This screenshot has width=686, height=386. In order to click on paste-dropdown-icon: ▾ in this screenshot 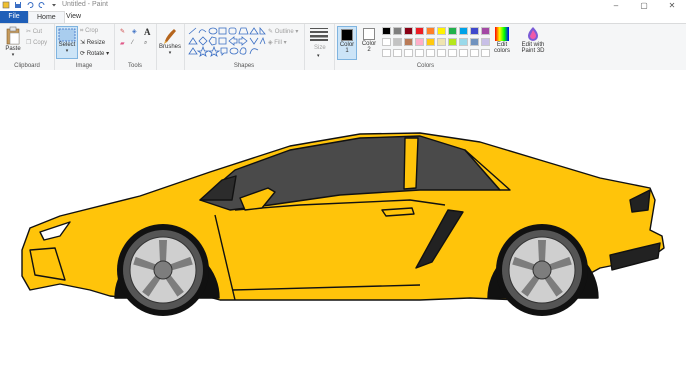, I will do `click(13, 55)`.